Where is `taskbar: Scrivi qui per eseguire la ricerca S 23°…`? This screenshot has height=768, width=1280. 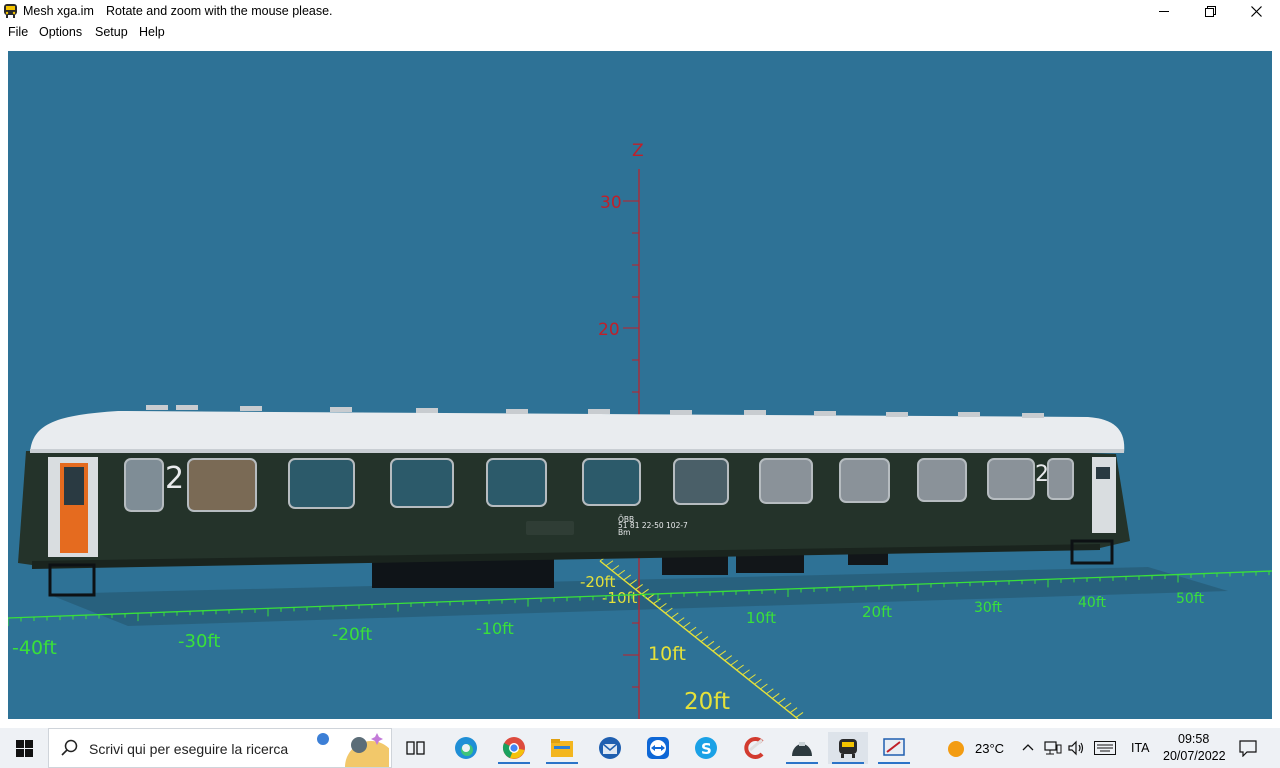
taskbar: Scrivi qui per eseguire la ricerca S 23°… is located at coordinates (640, 748).